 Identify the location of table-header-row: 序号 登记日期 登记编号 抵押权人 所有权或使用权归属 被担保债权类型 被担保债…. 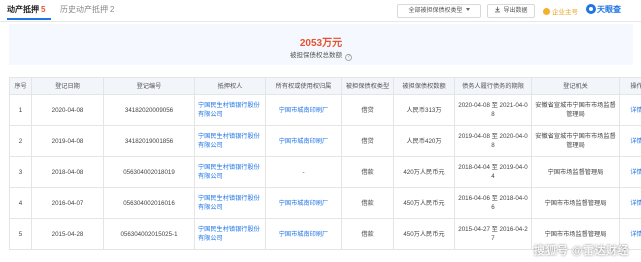
(325, 86).